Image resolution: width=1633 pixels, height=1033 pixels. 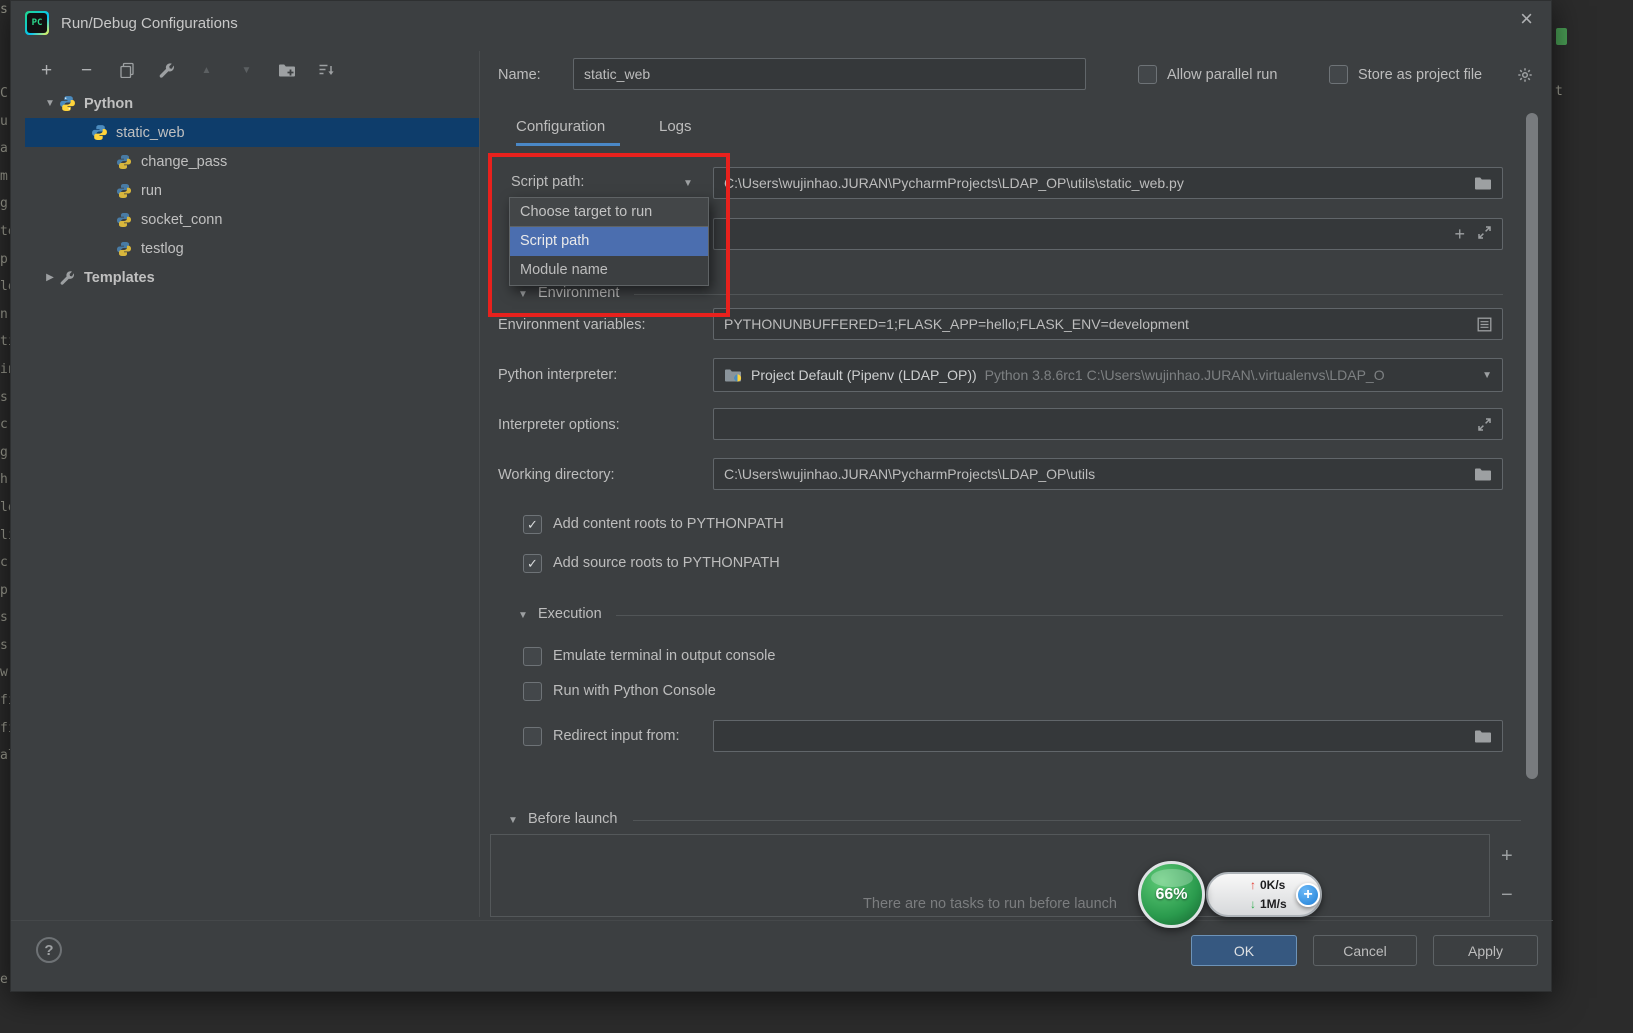 What do you see at coordinates (86, 70) in the screenshot?
I see `remove-configuration-button: −` at bounding box center [86, 70].